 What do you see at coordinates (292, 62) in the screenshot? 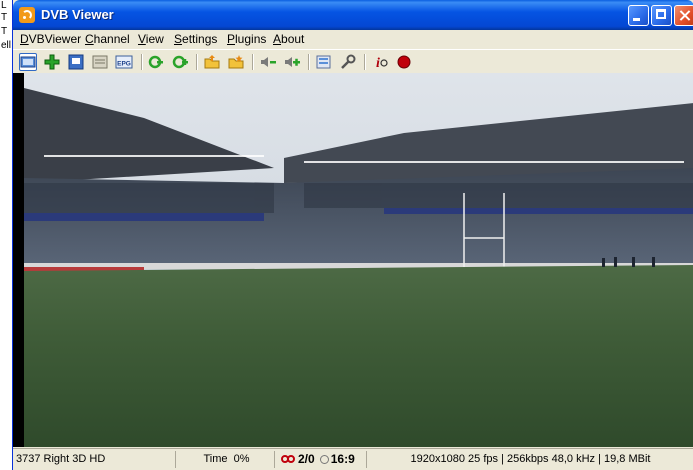
I see `volume-up-icon` at bounding box center [292, 62].